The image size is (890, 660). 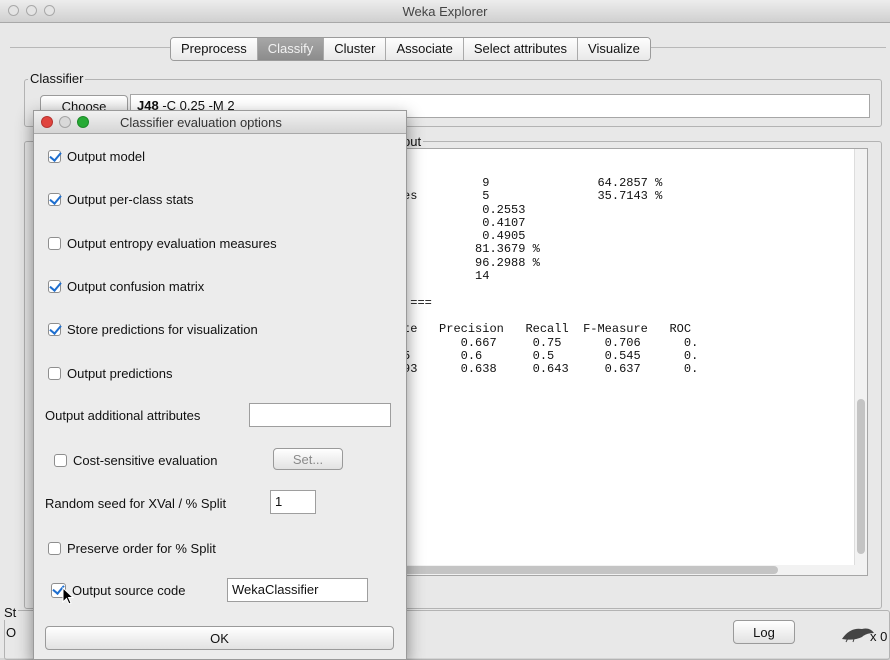 What do you see at coordinates (293, 502) in the screenshot?
I see `random-seed-input: 1` at bounding box center [293, 502].